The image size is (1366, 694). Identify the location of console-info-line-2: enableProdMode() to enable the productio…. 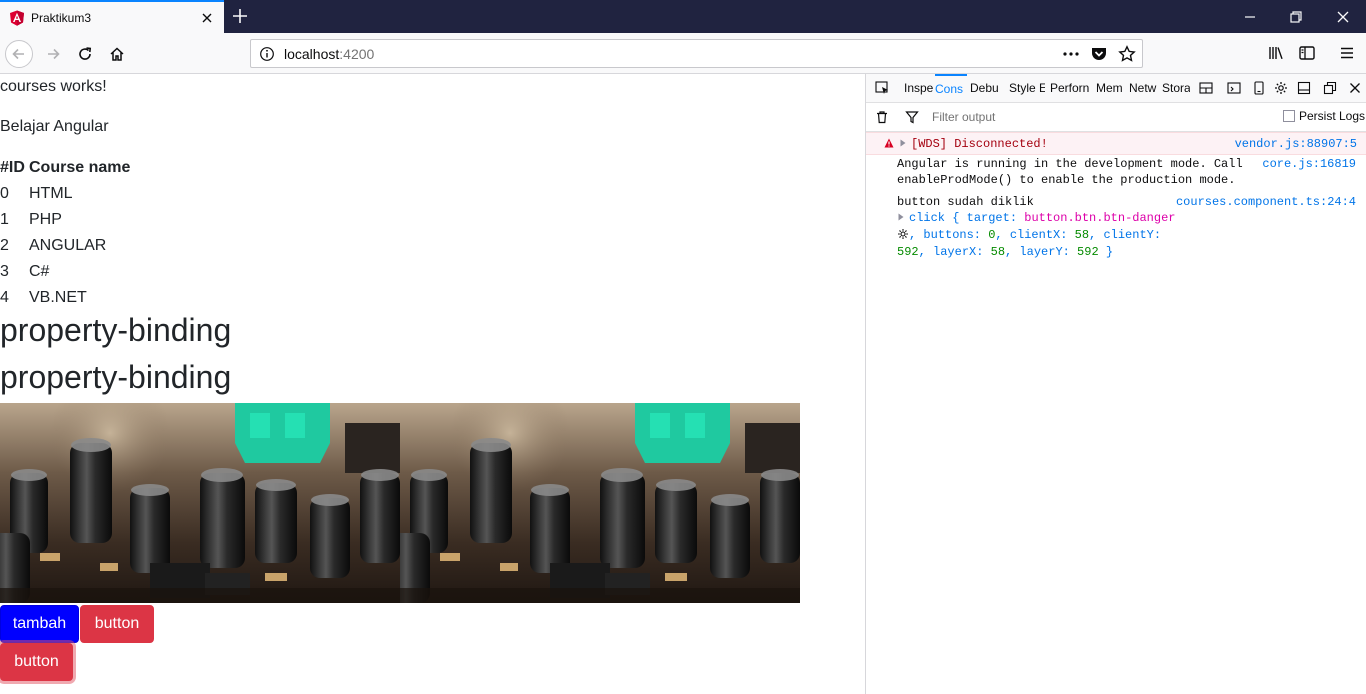
(1066, 180).